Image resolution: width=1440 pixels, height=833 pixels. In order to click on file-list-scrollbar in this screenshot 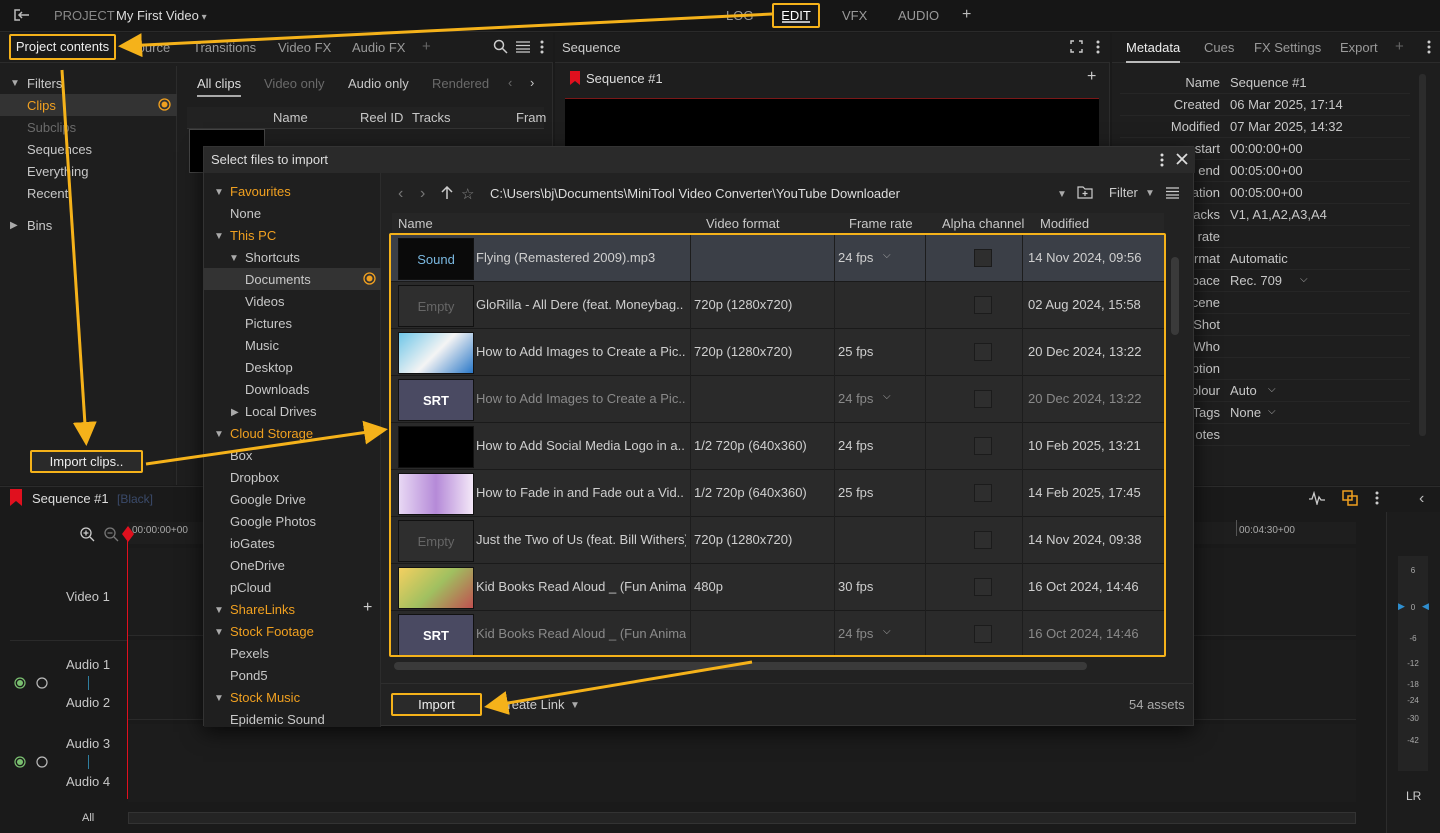, I will do `click(1175, 296)`.